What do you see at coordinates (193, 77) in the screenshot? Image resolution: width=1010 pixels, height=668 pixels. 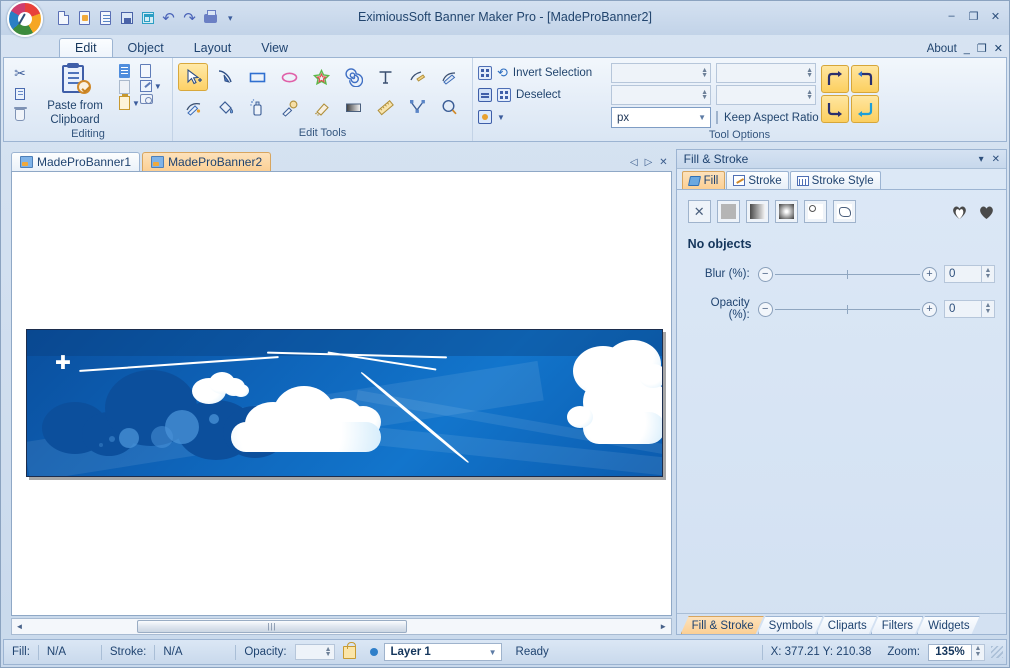 I see `select-tool` at bounding box center [193, 77].